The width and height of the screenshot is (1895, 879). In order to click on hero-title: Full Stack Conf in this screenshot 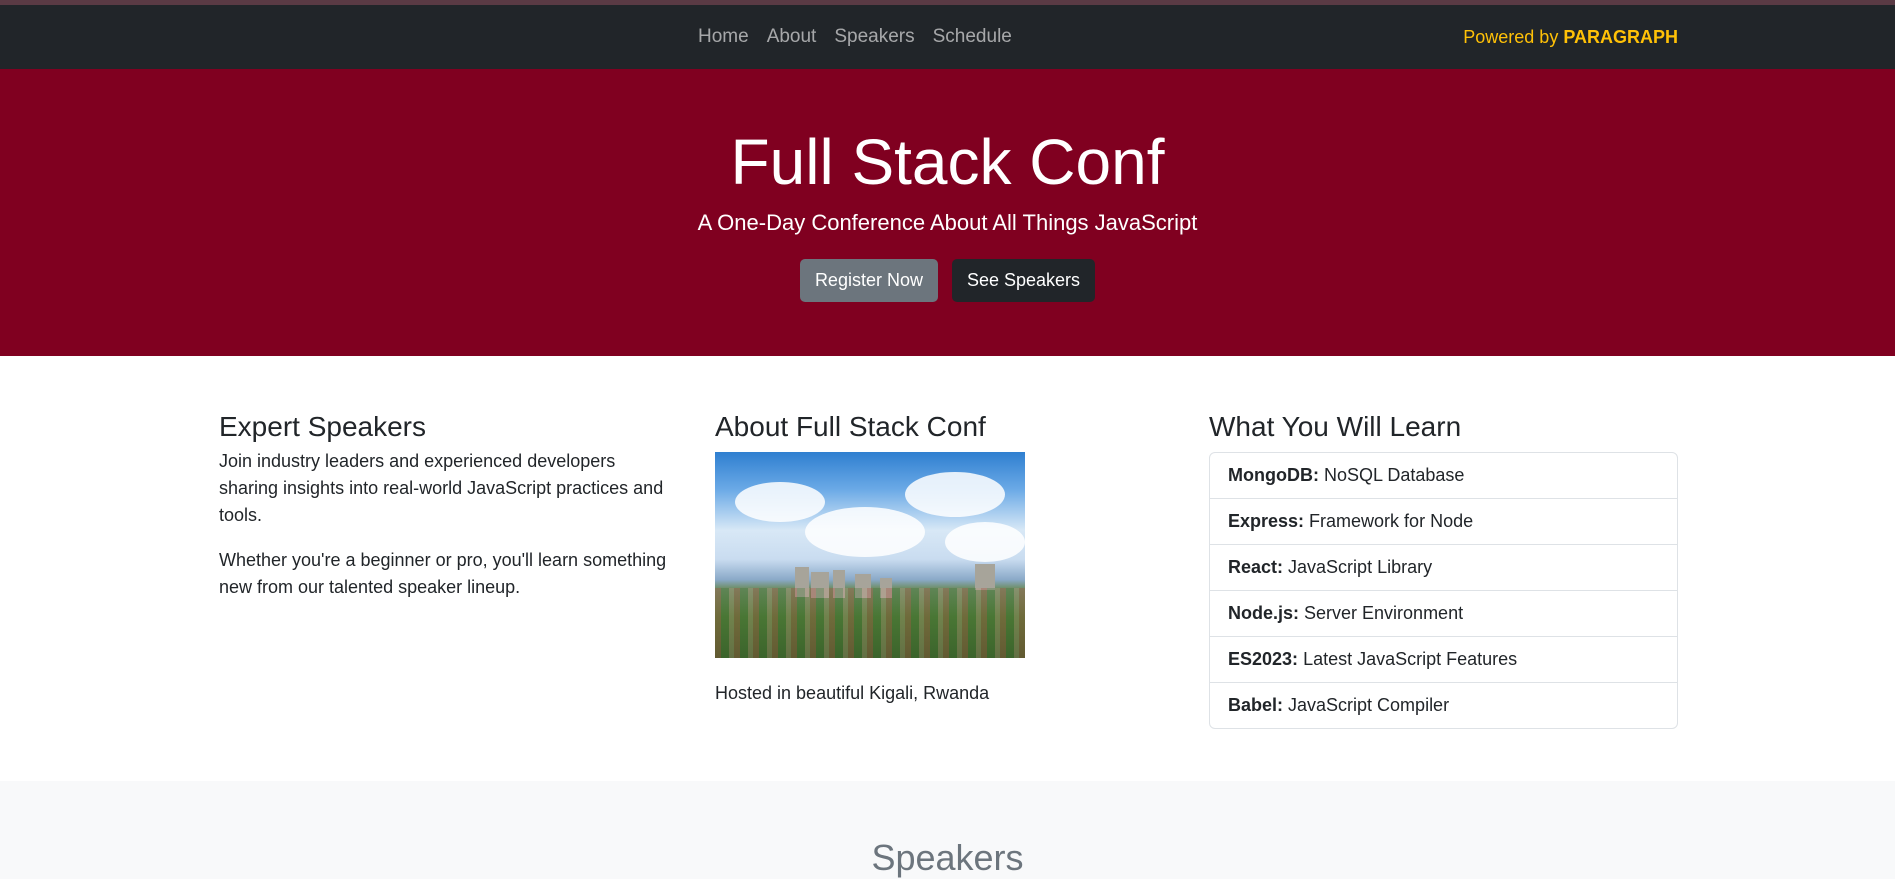, I will do `click(947, 162)`.